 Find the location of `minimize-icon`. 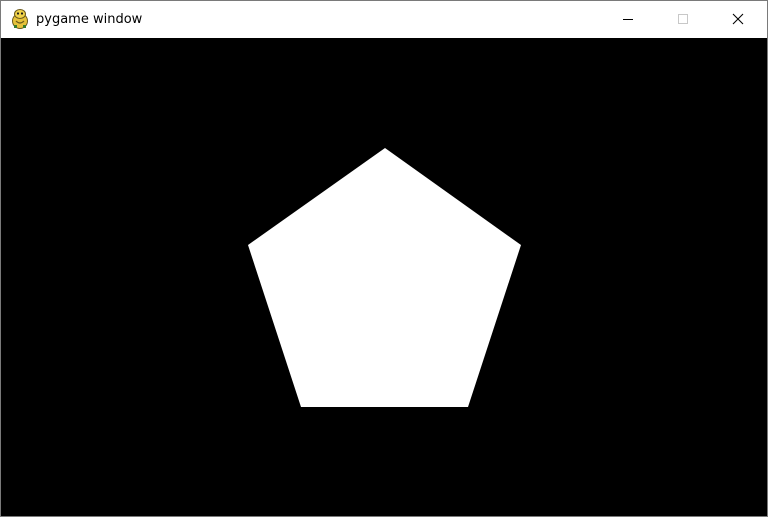

minimize-icon is located at coordinates (628, 19).